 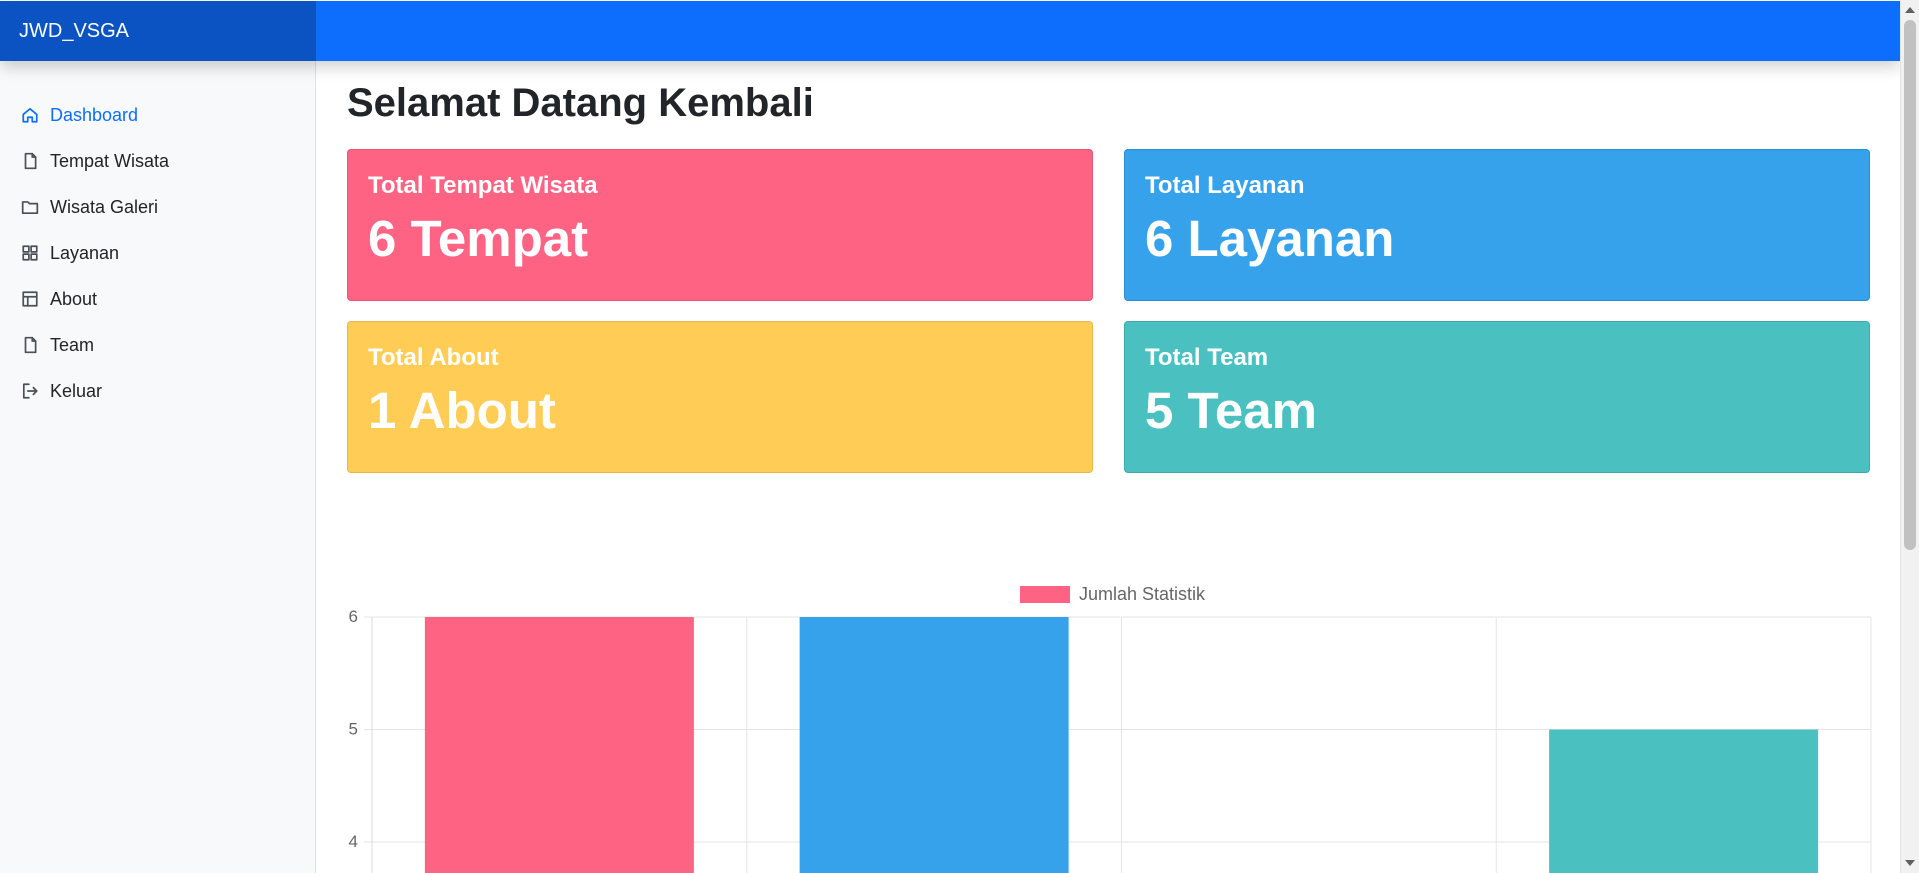 I want to click on home-icon, so click(x=30, y=115).